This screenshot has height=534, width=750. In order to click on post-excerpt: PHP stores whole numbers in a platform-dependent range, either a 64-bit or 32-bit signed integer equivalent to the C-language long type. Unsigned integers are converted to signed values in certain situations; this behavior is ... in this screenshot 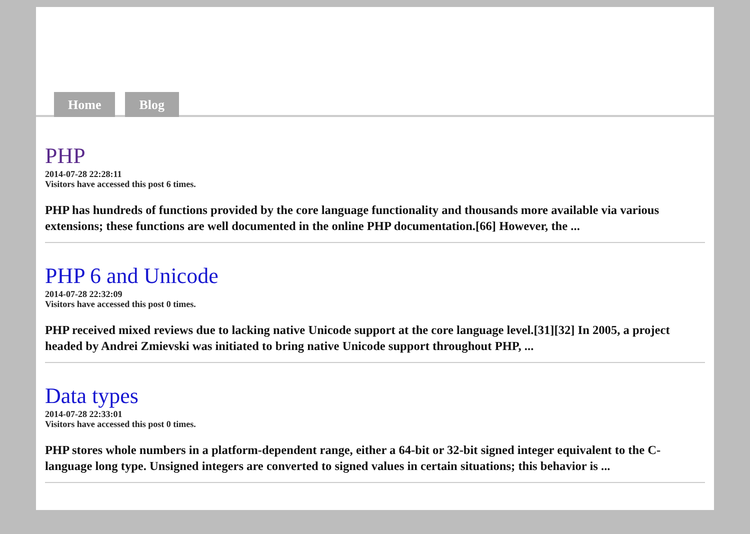, I will do `click(353, 458)`.